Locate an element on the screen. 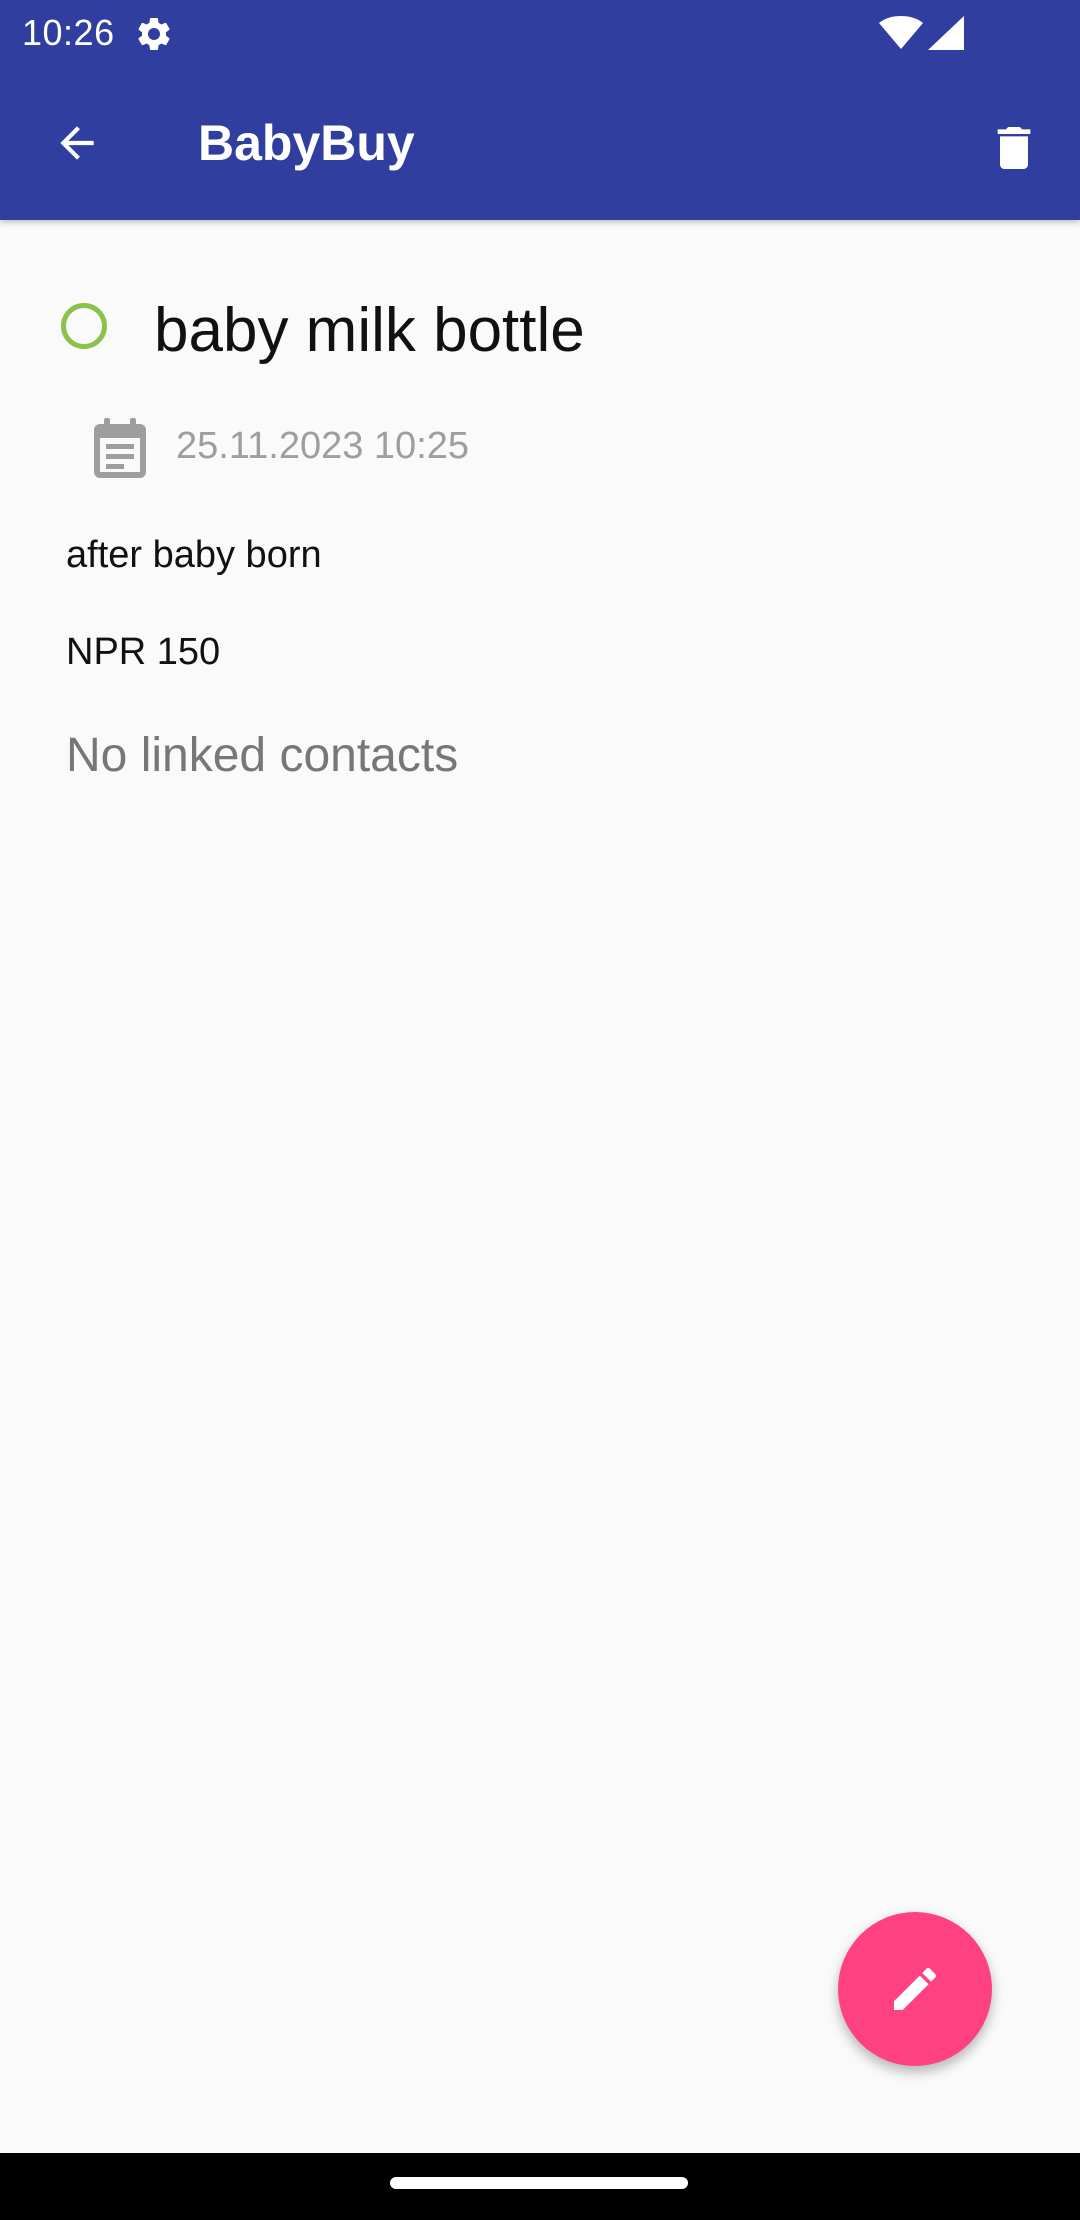  item-price: NPR 150 is located at coordinates (143, 652).